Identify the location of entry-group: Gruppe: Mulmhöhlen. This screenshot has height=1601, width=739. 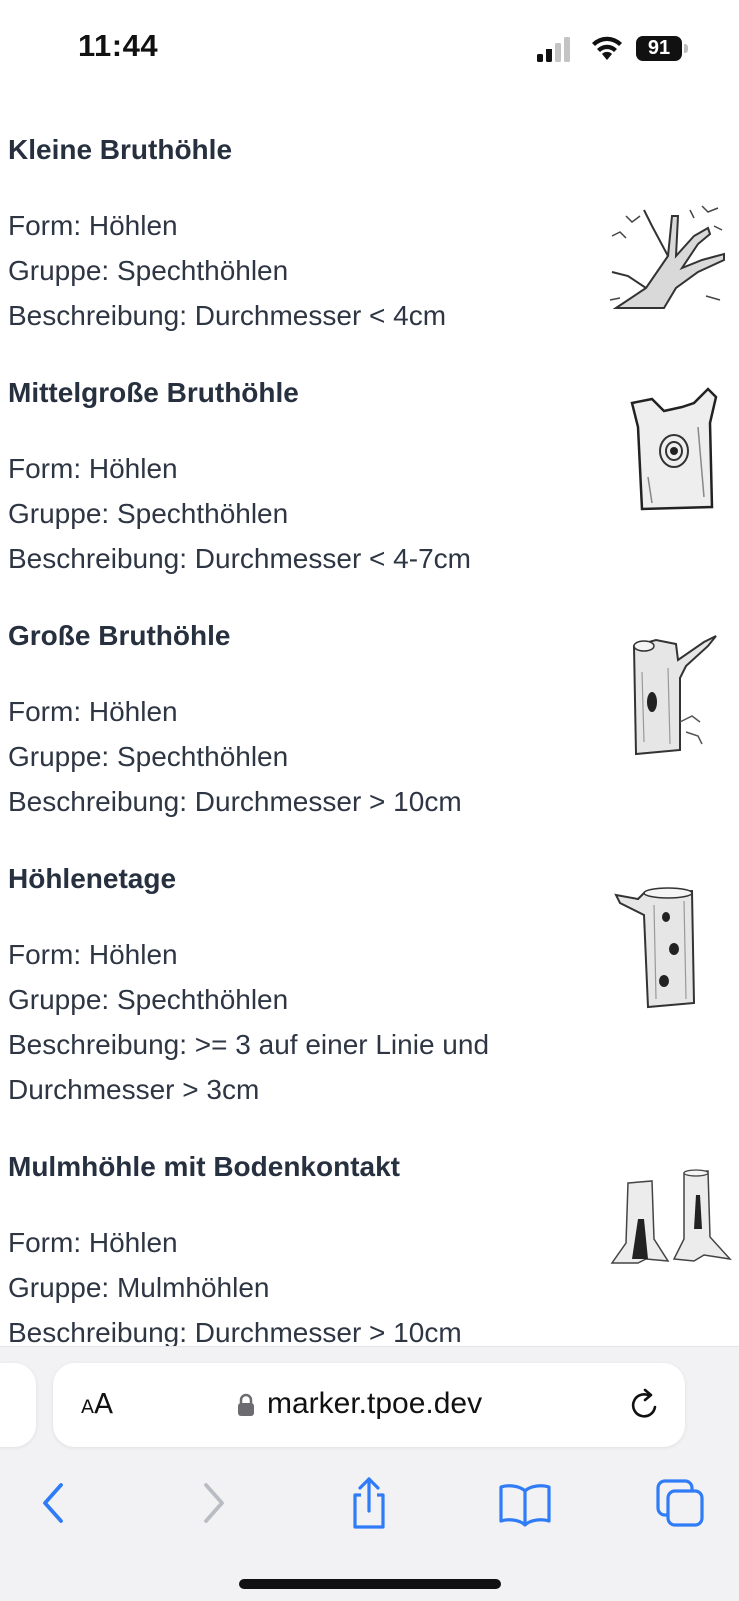
(139, 1287).